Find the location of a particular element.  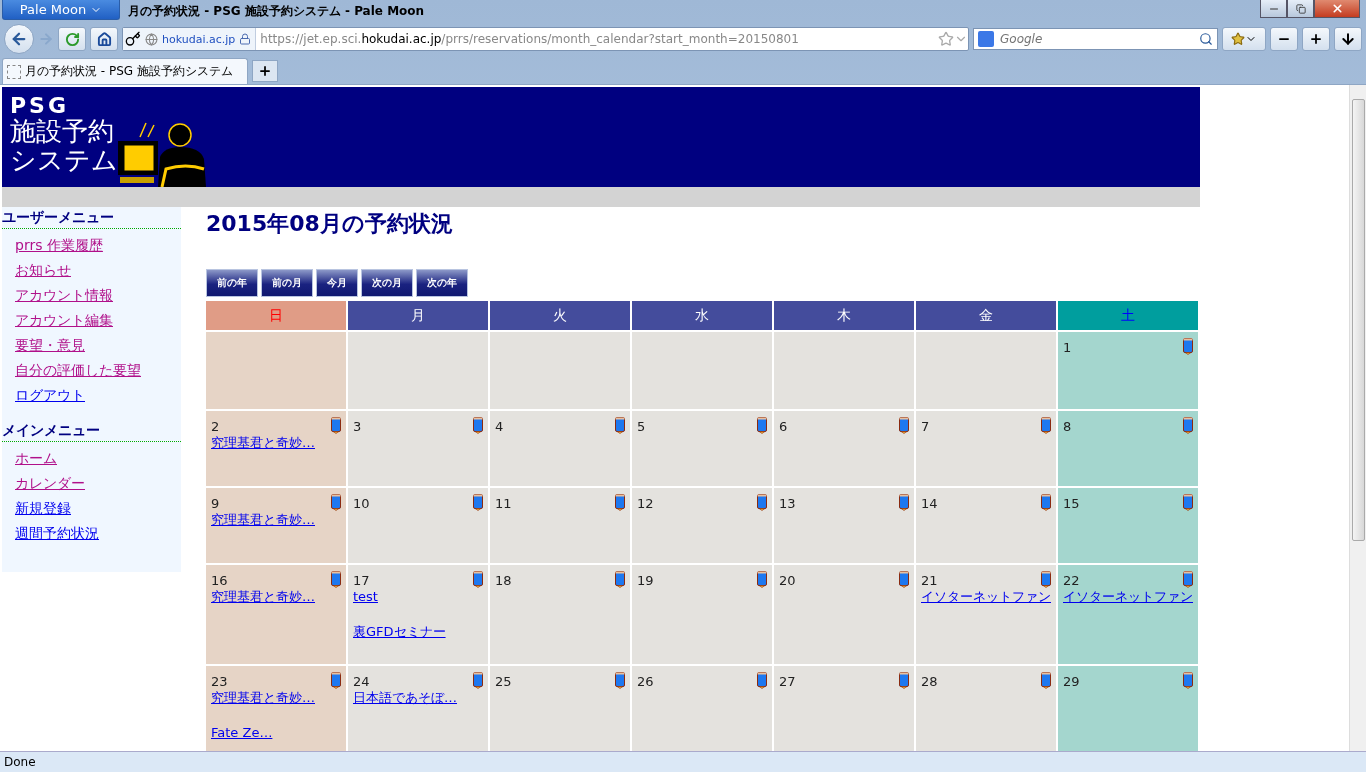

menu-link: 要望・意見 is located at coordinates (50, 345).